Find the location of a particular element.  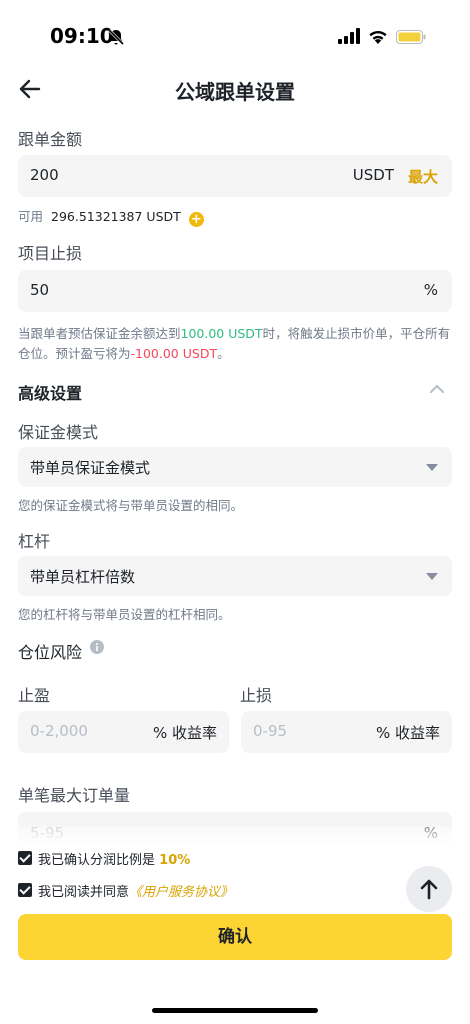

take-profit-placeholder: 0-2,000 is located at coordinates (59, 731).